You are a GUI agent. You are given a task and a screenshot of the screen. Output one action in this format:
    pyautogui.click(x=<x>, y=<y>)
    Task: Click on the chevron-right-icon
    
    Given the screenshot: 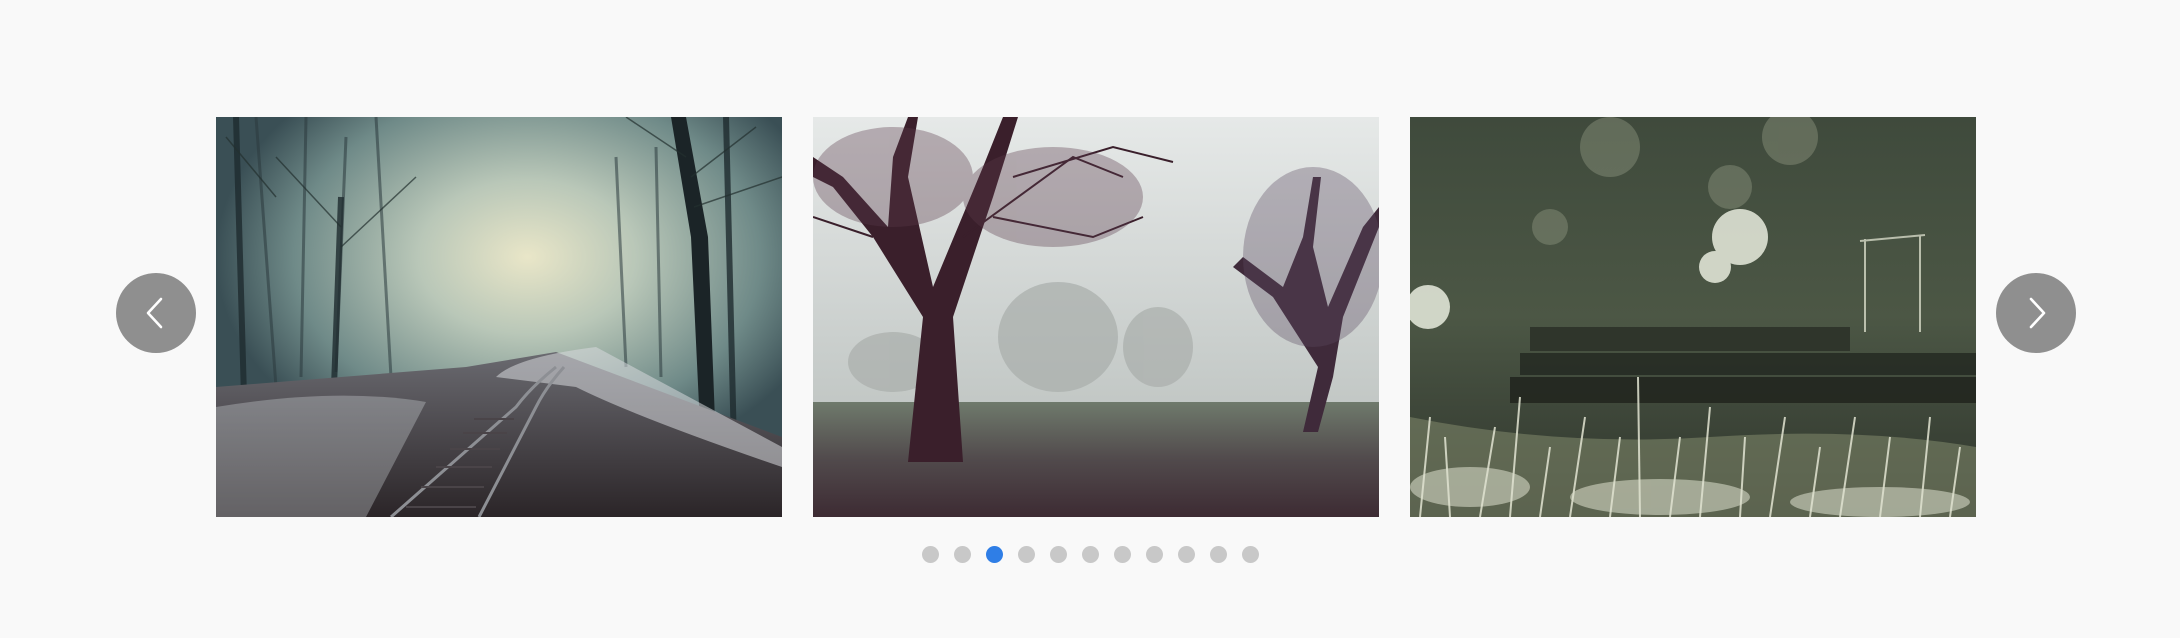 What is the action you would take?
    pyautogui.click(x=2037, y=313)
    